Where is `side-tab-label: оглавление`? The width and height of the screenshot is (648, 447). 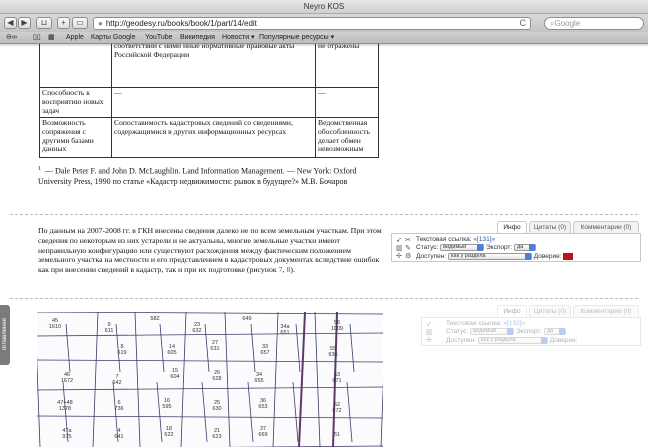
side-tab-label: оглавление is located at coordinates (5, 334).